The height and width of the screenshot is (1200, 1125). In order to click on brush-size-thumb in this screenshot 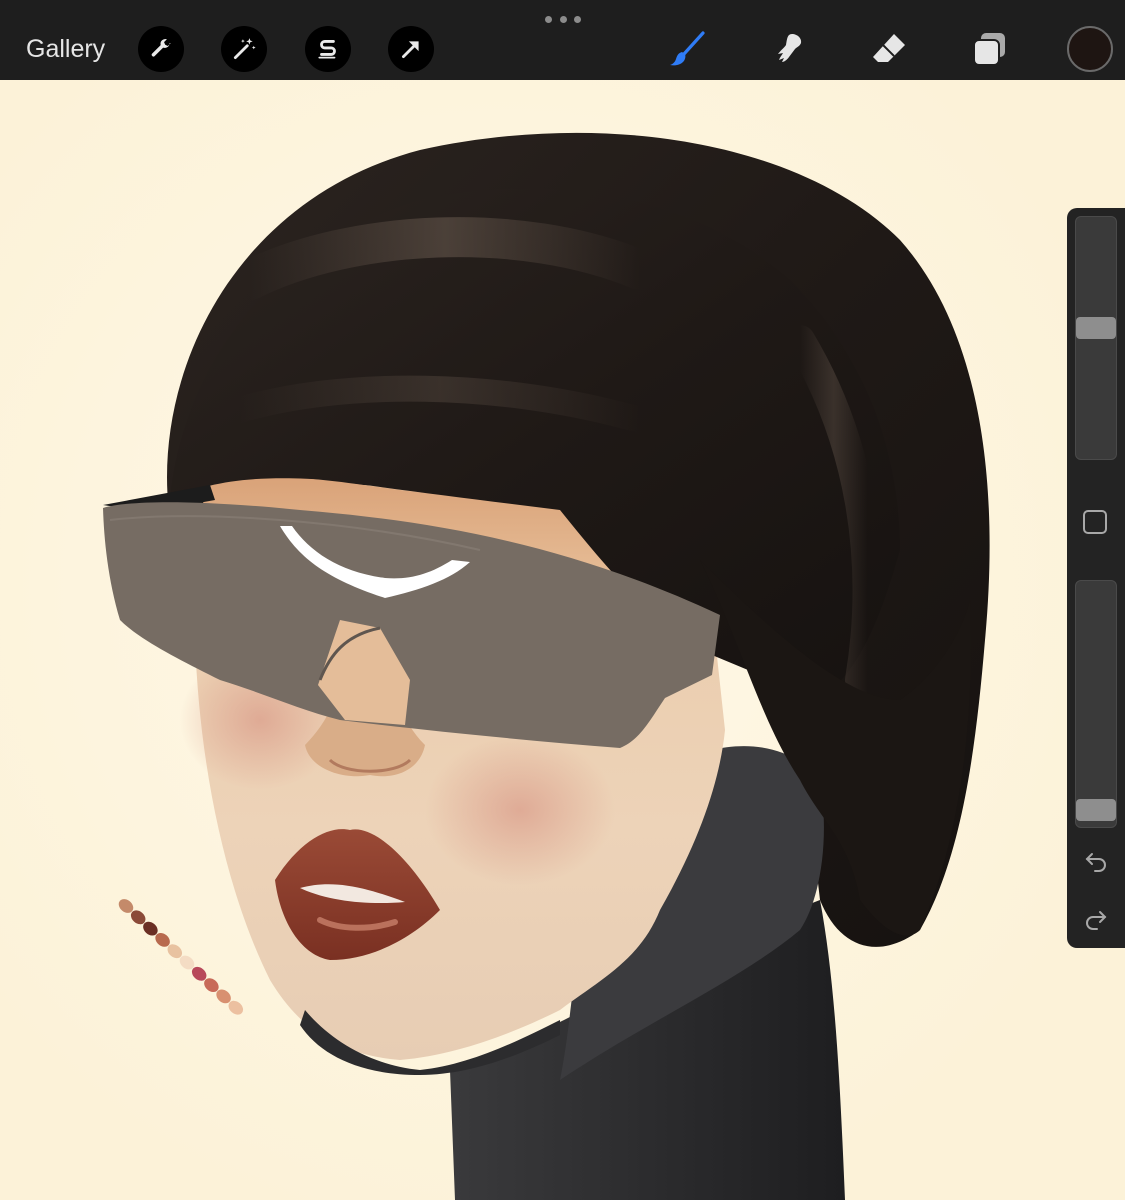, I will do `click(1096, 327)`.